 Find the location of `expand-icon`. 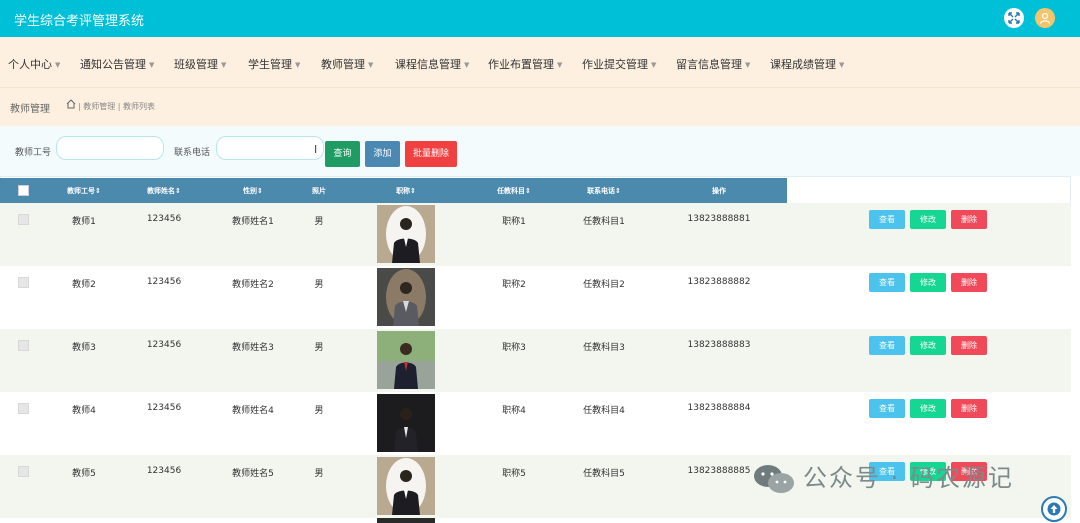

expand-icon is located at coordinates (1014, 18).